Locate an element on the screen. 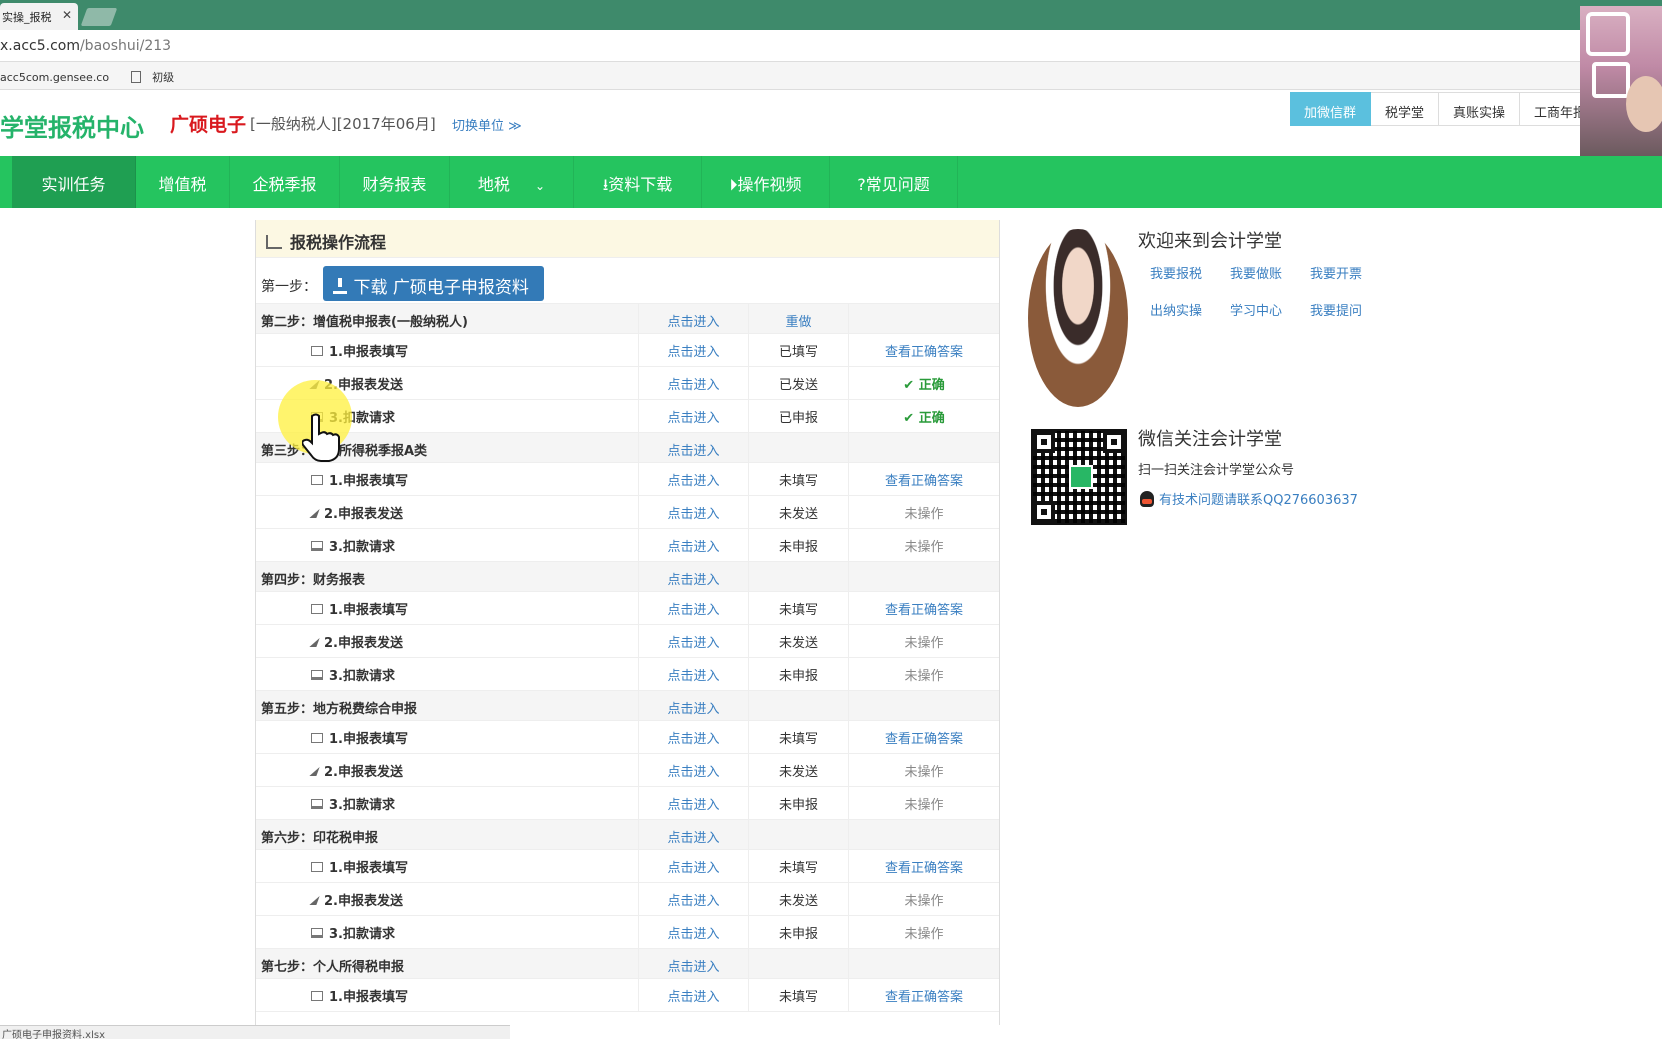 This screenshot has width=1662, height=1039. row-label: 第七步：个人所得税申报 is located at coordinates (333, 967).